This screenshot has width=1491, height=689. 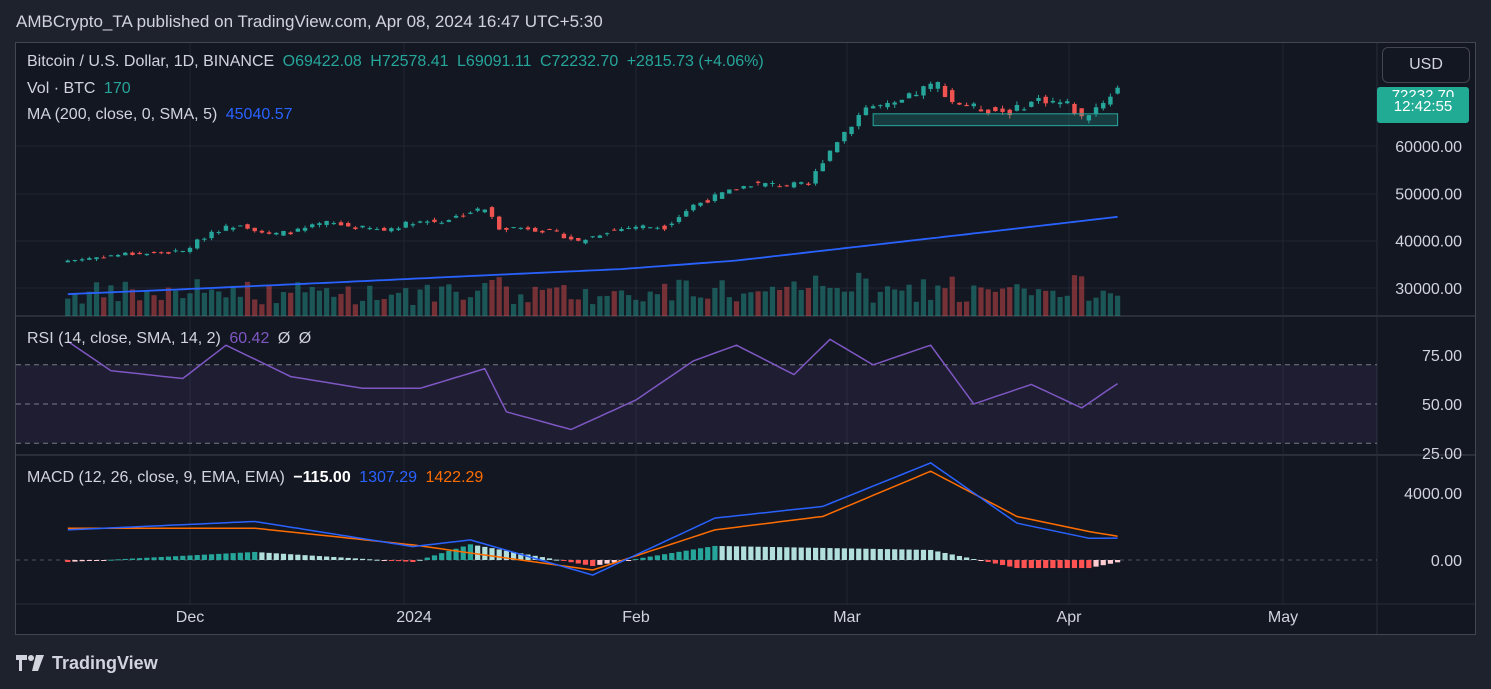 I want to click on tradingview-logo: TradingView, so click(x=87, y=663).